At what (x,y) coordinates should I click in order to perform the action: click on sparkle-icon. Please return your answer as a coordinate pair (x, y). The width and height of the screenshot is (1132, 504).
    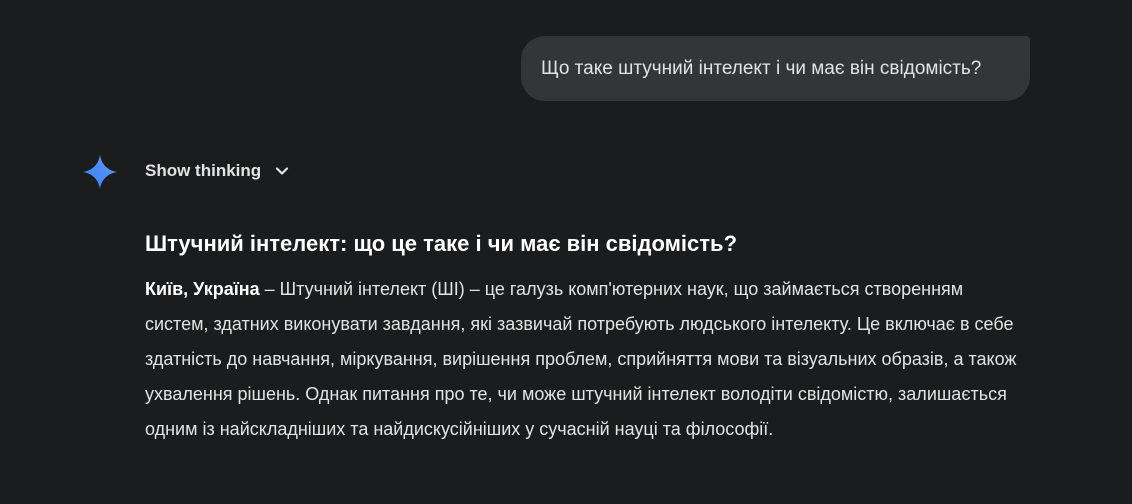
    Looking at the image, I should click on (100, 172).